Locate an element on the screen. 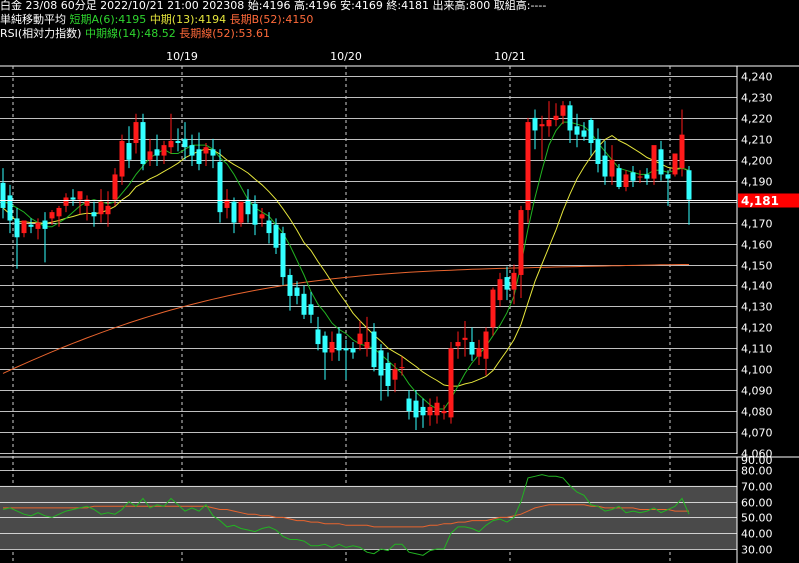 This screenshot has height=563, width=799. price-tick-label: 4,120 is located at coordinates (757, 328).